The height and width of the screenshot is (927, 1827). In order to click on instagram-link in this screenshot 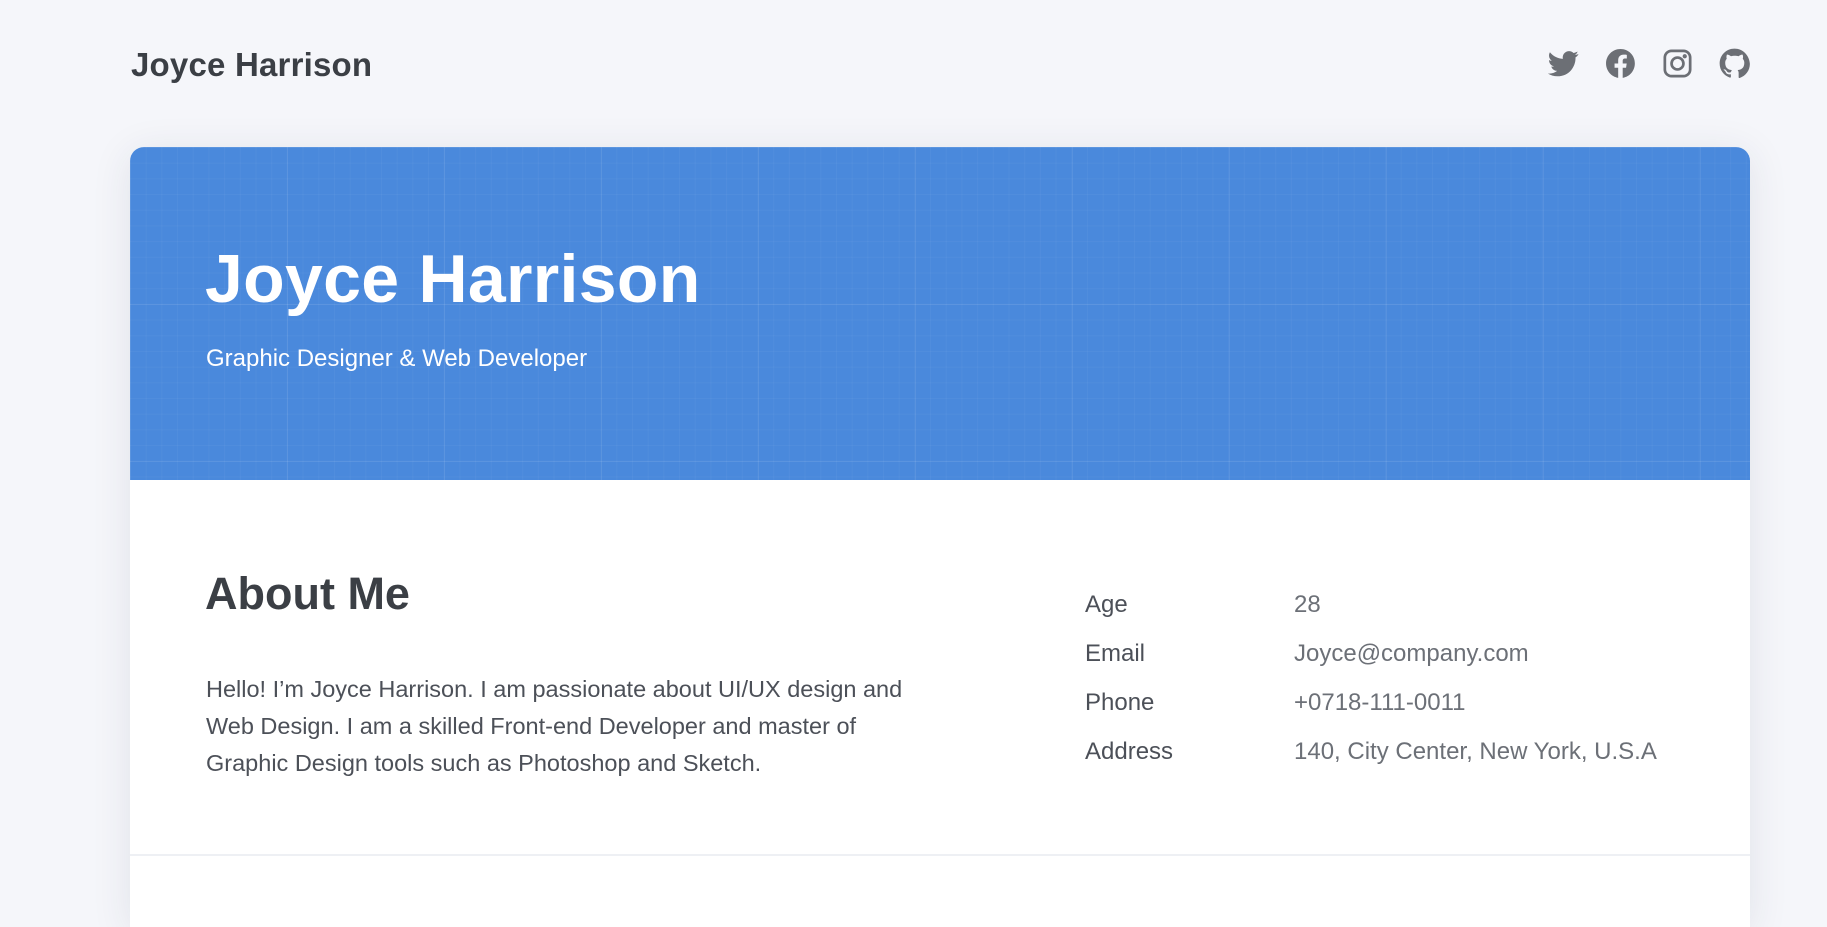, I will do `click(1677, 63)`.